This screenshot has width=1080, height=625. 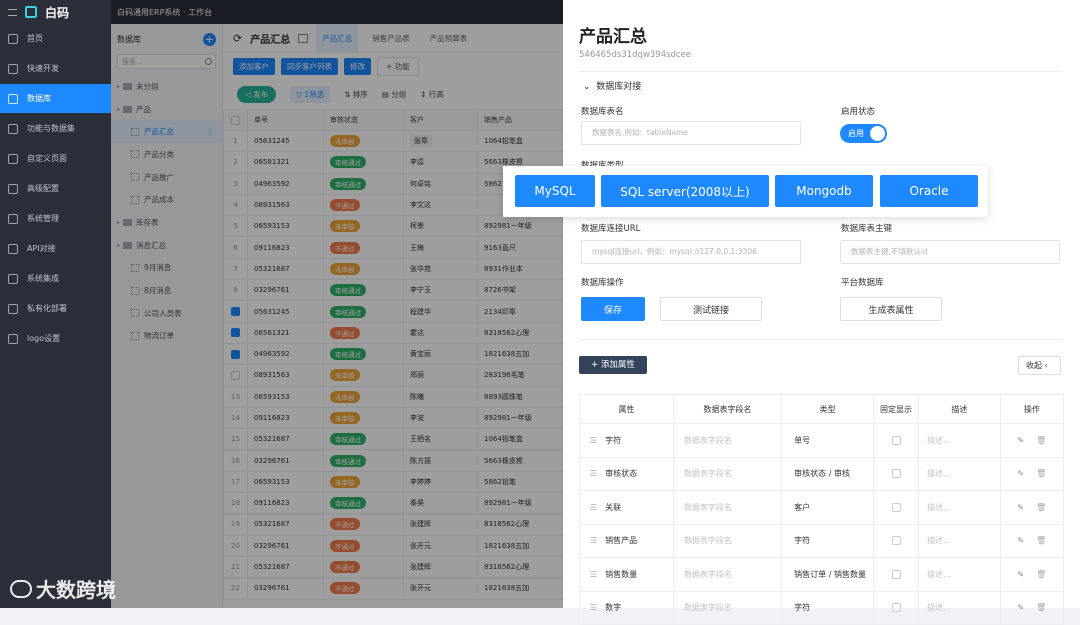 I want to click on primary-key-label: 数据库表主键, so click(x=867, y=229).